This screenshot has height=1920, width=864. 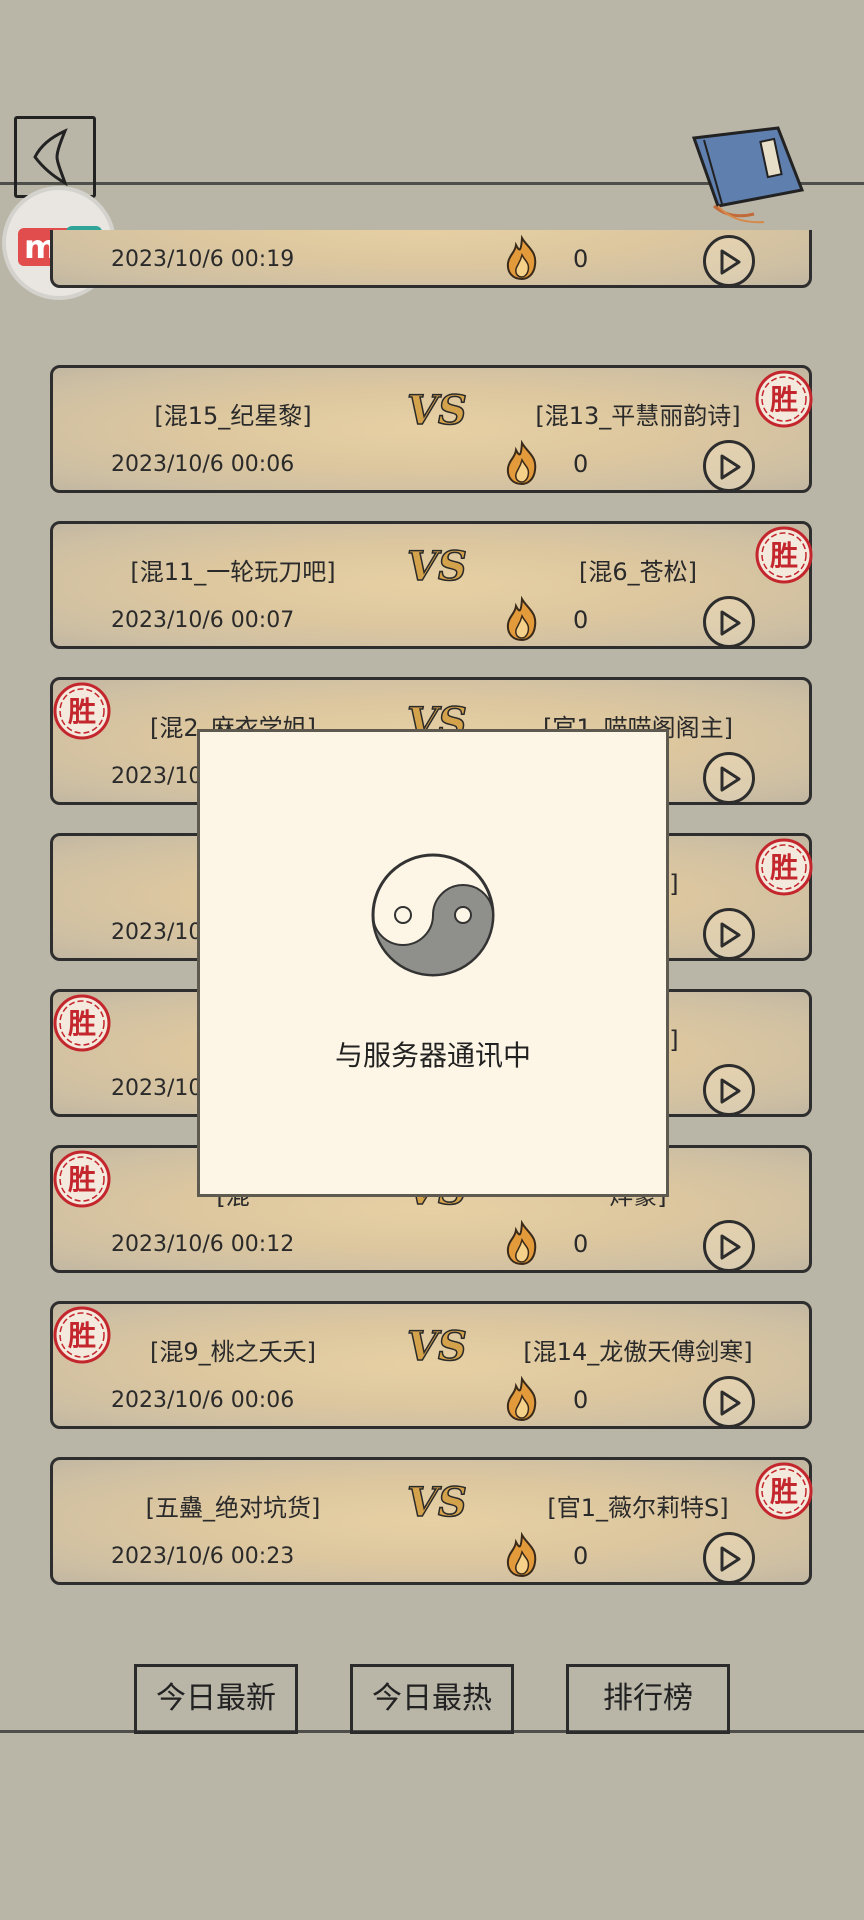 What do you see at coordinates (233, 1352) in the screenshot?
I see `player-left-name: [混9_桃之夭夭]` at bounding box center [233, 1352].